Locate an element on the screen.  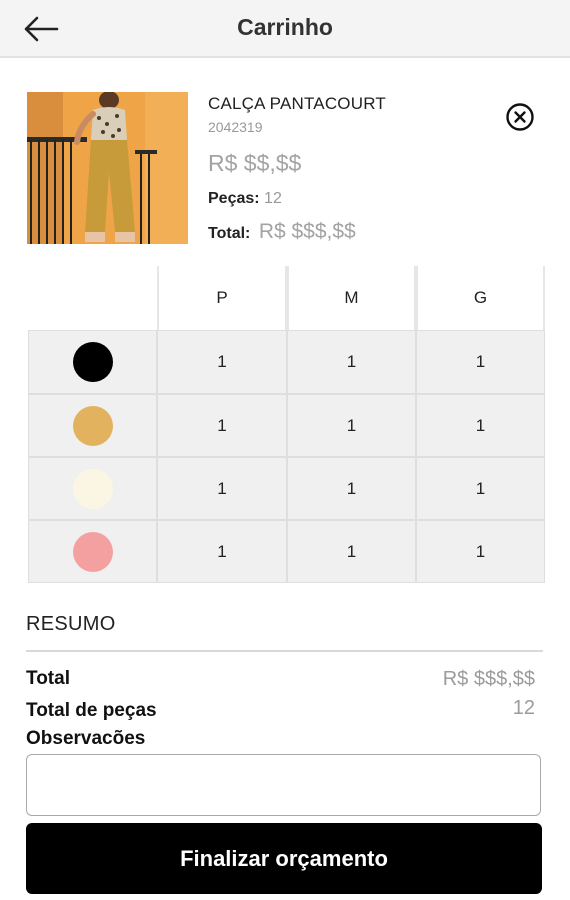
product-total: Total: R$ $$$,$$ is located at coordinates (282, 232).